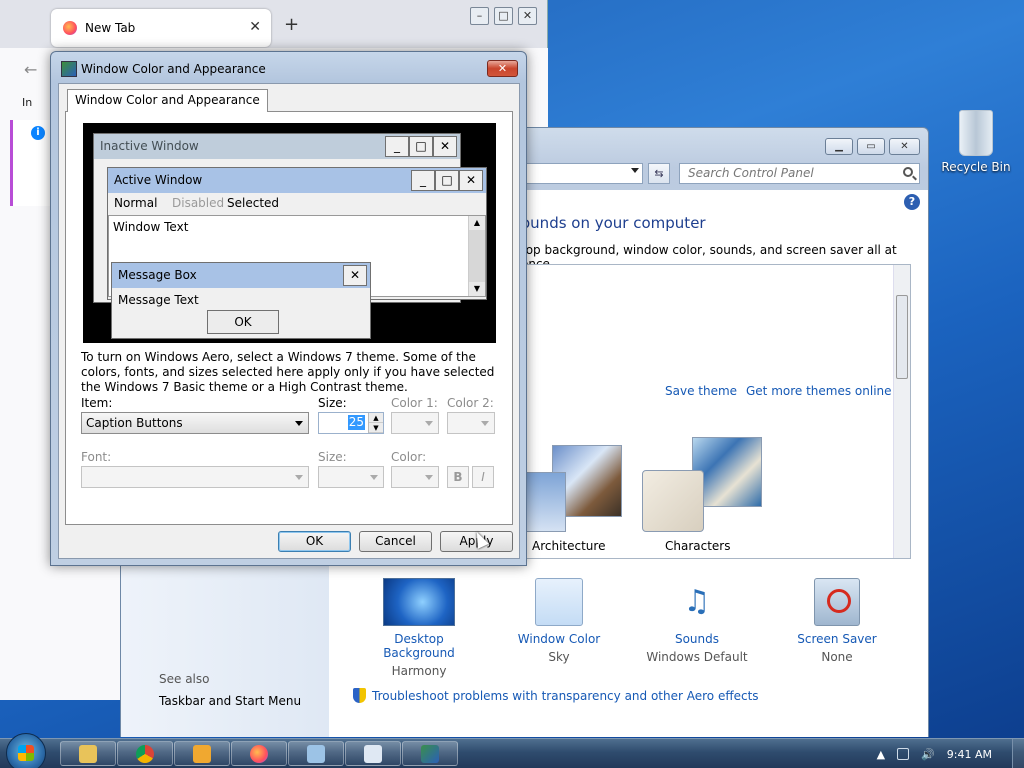  What do you see at coordinates (243, 322) in the screenshot?
I see `message-box-ok-button: OK` at bounding box center [243, 322].